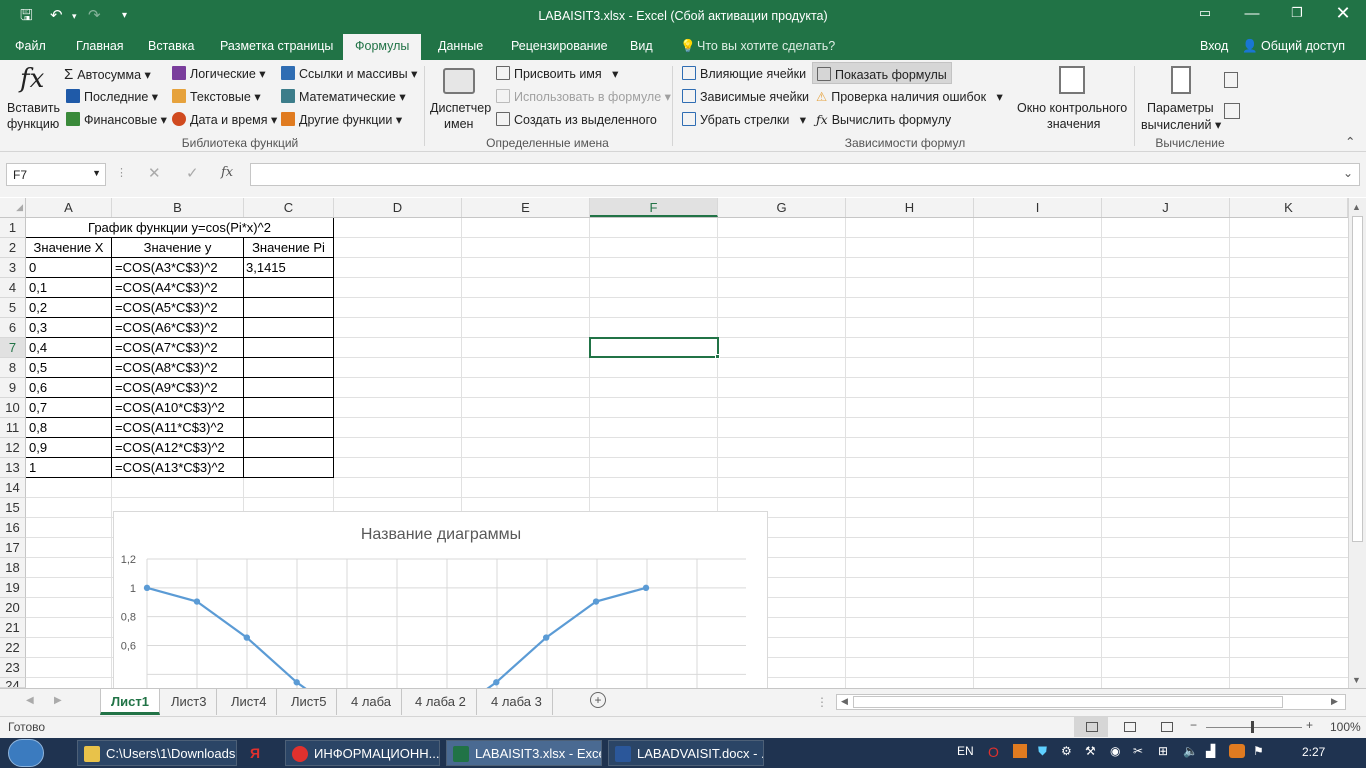  I want to click on hscroll-thumb, so click(1068, 702).